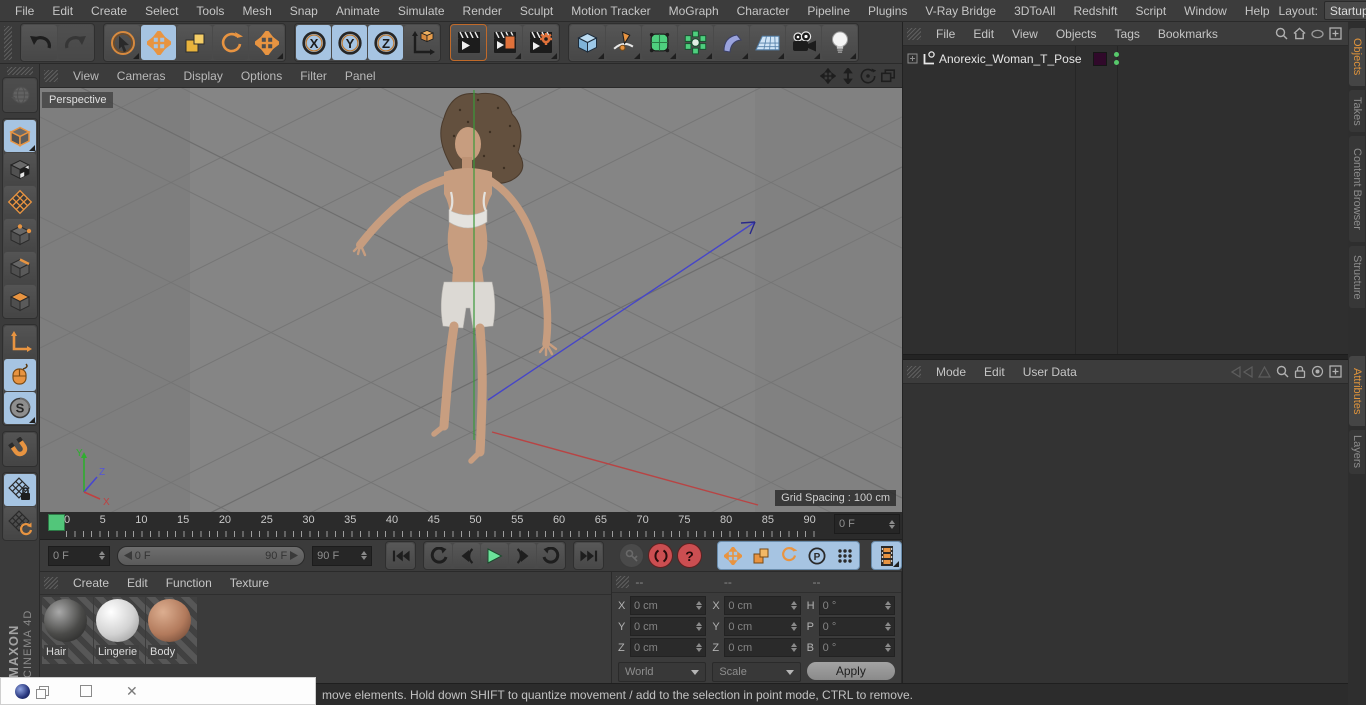  Describe the element at coordinates (803, 42) in the screenshot. I see `camera-button` at that location.